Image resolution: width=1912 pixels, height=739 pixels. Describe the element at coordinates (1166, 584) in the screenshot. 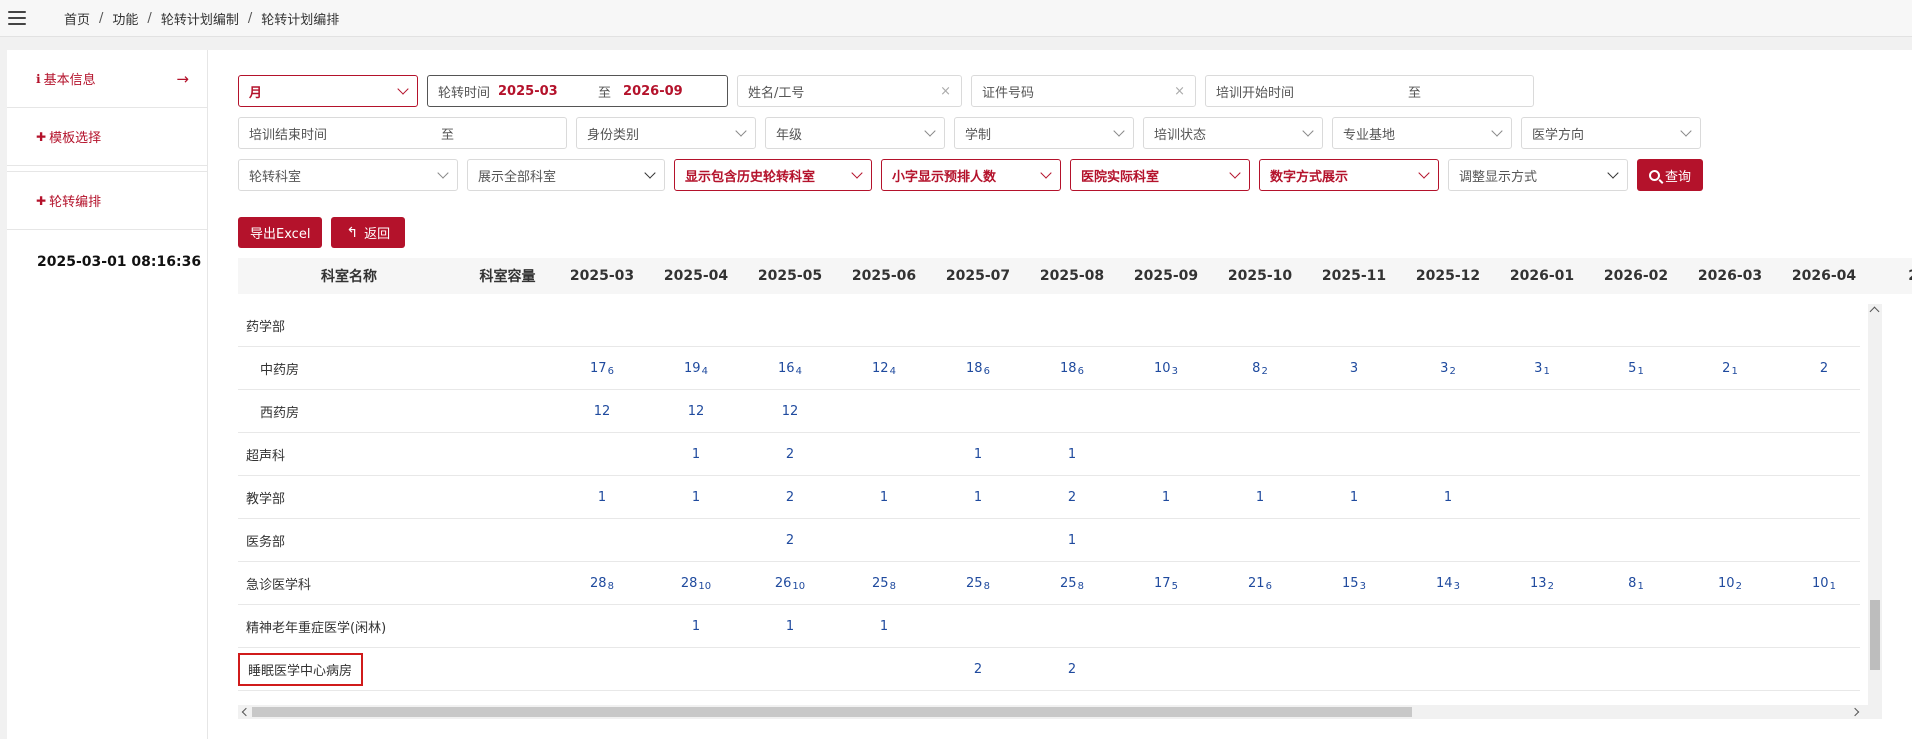

I see `month-count-cell: 175` at that location.